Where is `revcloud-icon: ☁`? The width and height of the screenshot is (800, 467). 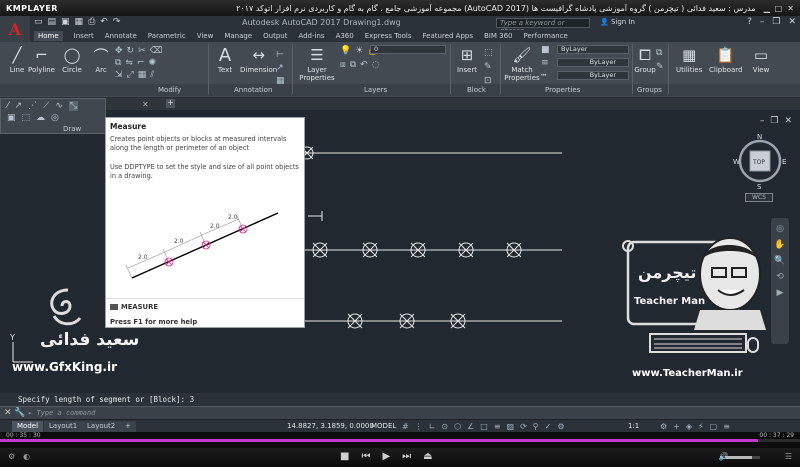
revcloud-icon: ☁ is located at coordinates (40, 118).